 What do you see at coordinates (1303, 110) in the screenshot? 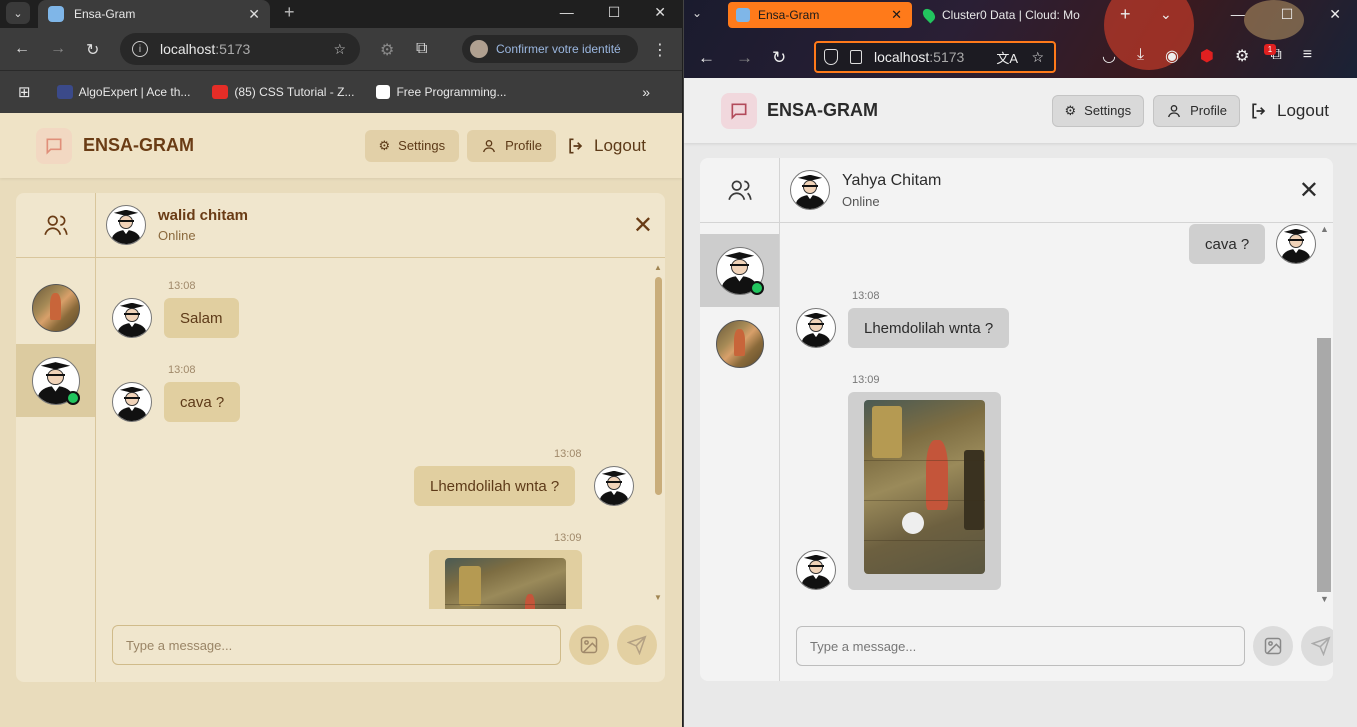
I see `logout-label: Logout` at bounding box center [1303, 110].